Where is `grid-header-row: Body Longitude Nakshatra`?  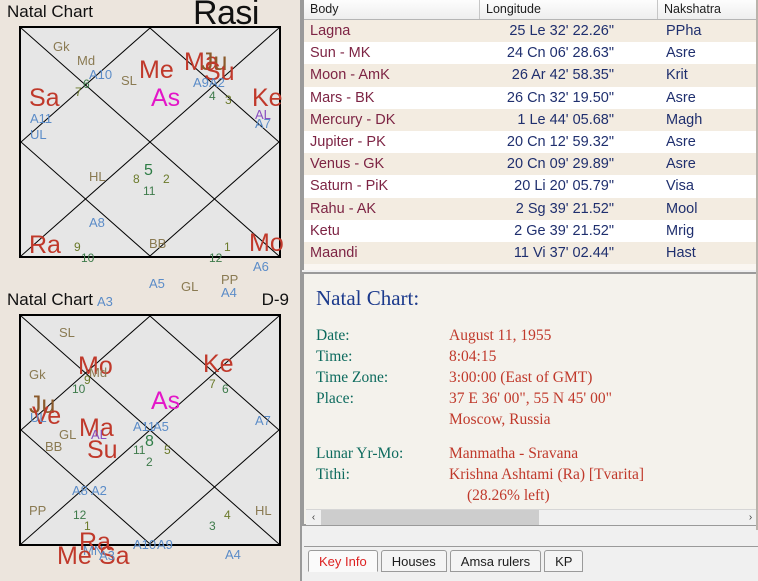 grid-header-row: Body Longitude Nakshatra is located at coordinates (531, 10).